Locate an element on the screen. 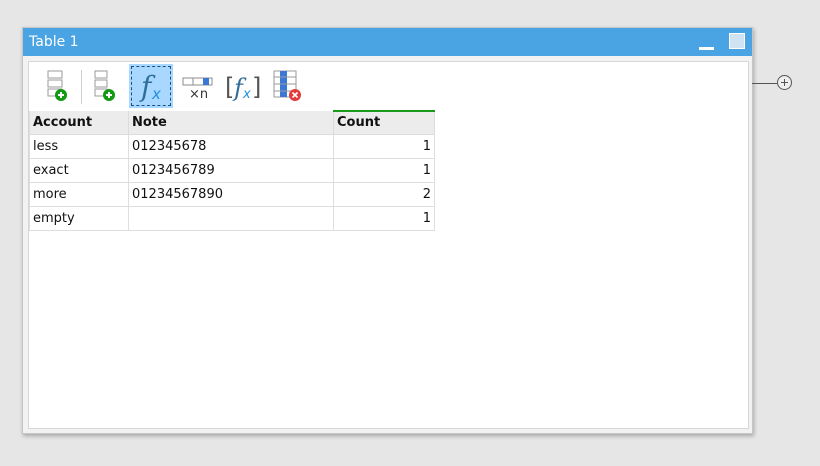  delete-column-icon is located at coordinates (287, 85).